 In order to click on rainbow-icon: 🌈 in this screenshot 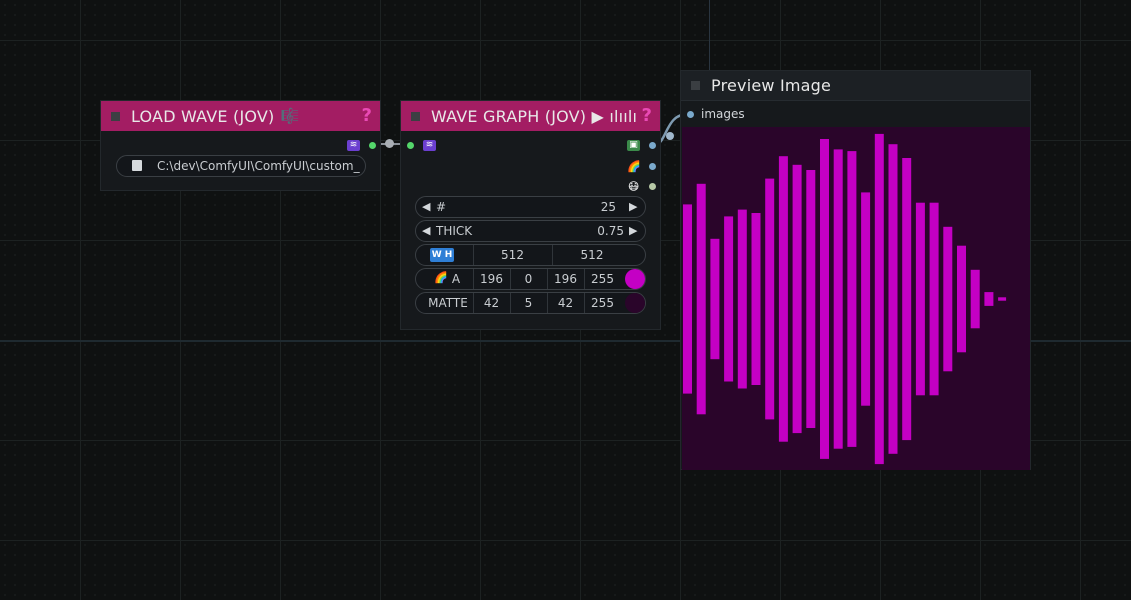, I will do `click(441, 277)`.